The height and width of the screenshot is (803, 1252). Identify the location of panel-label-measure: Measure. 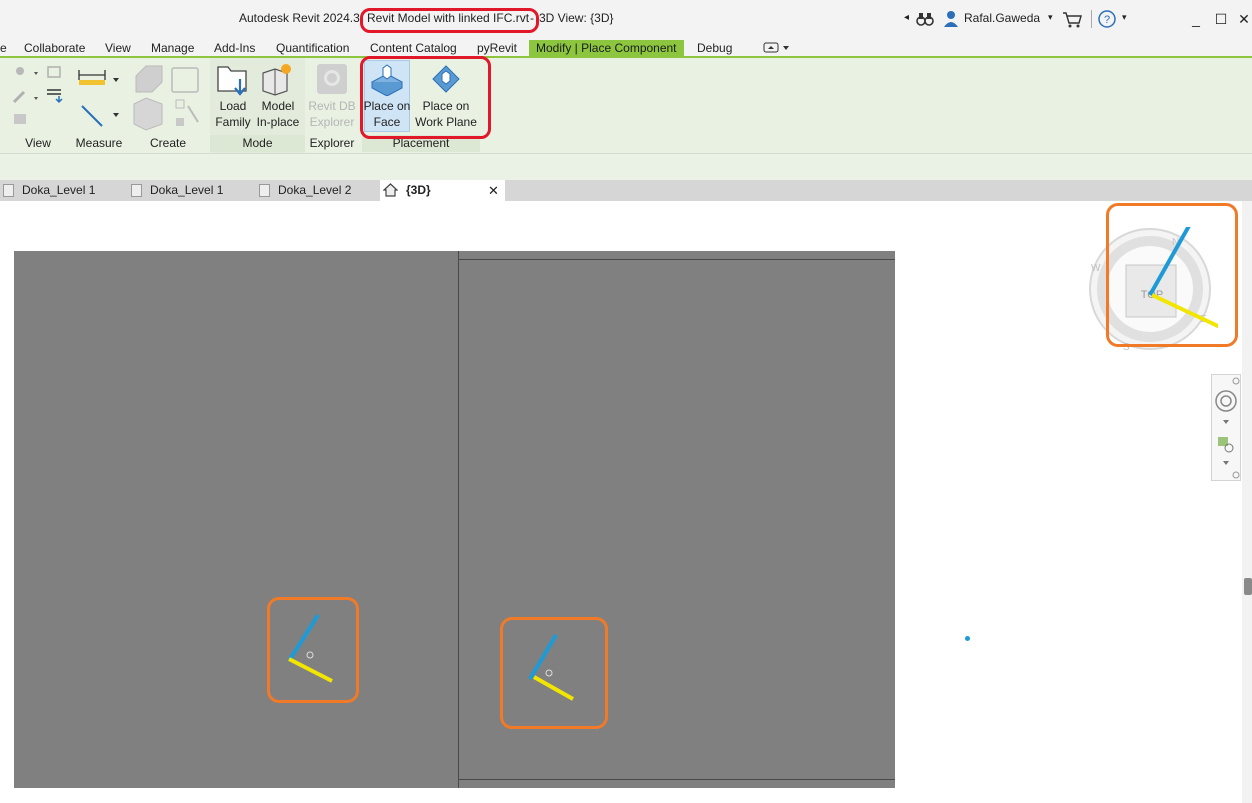
(99, 143).